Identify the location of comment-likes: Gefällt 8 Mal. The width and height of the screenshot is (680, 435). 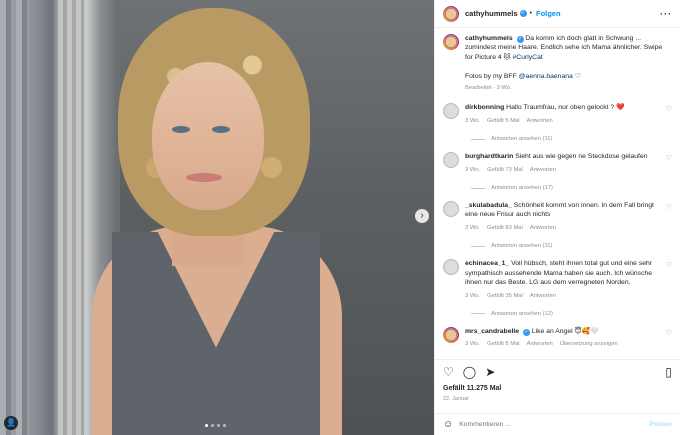
(503, 344).